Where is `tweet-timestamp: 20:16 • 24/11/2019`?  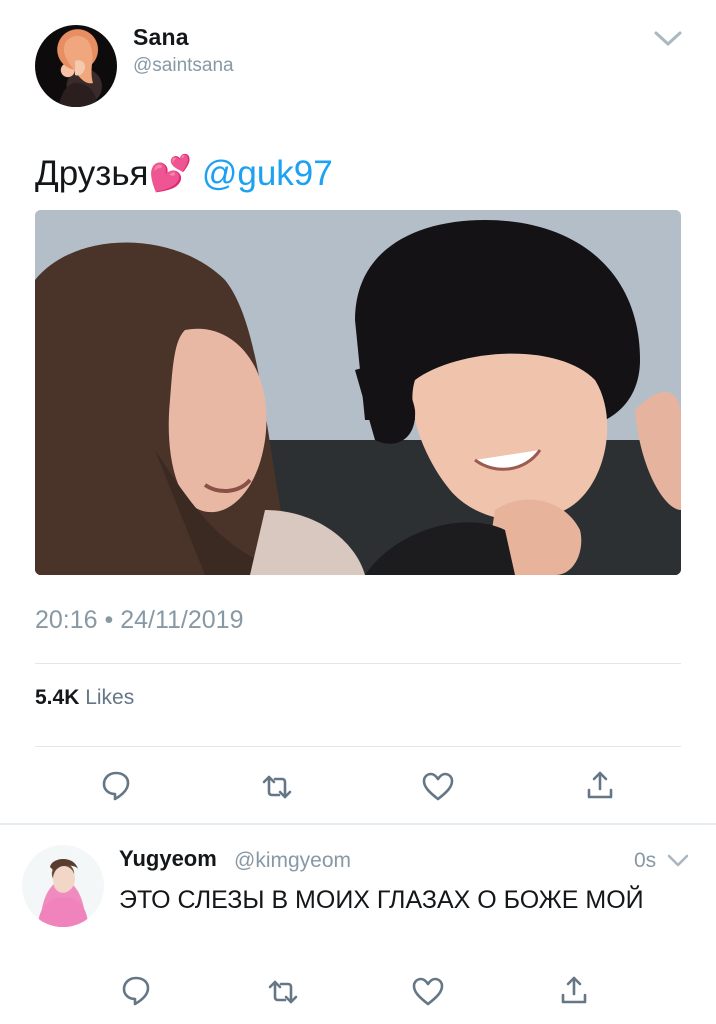
tweet-timestamp: 20:16 • 24/11/2019 is located at coordinates (139, 620).